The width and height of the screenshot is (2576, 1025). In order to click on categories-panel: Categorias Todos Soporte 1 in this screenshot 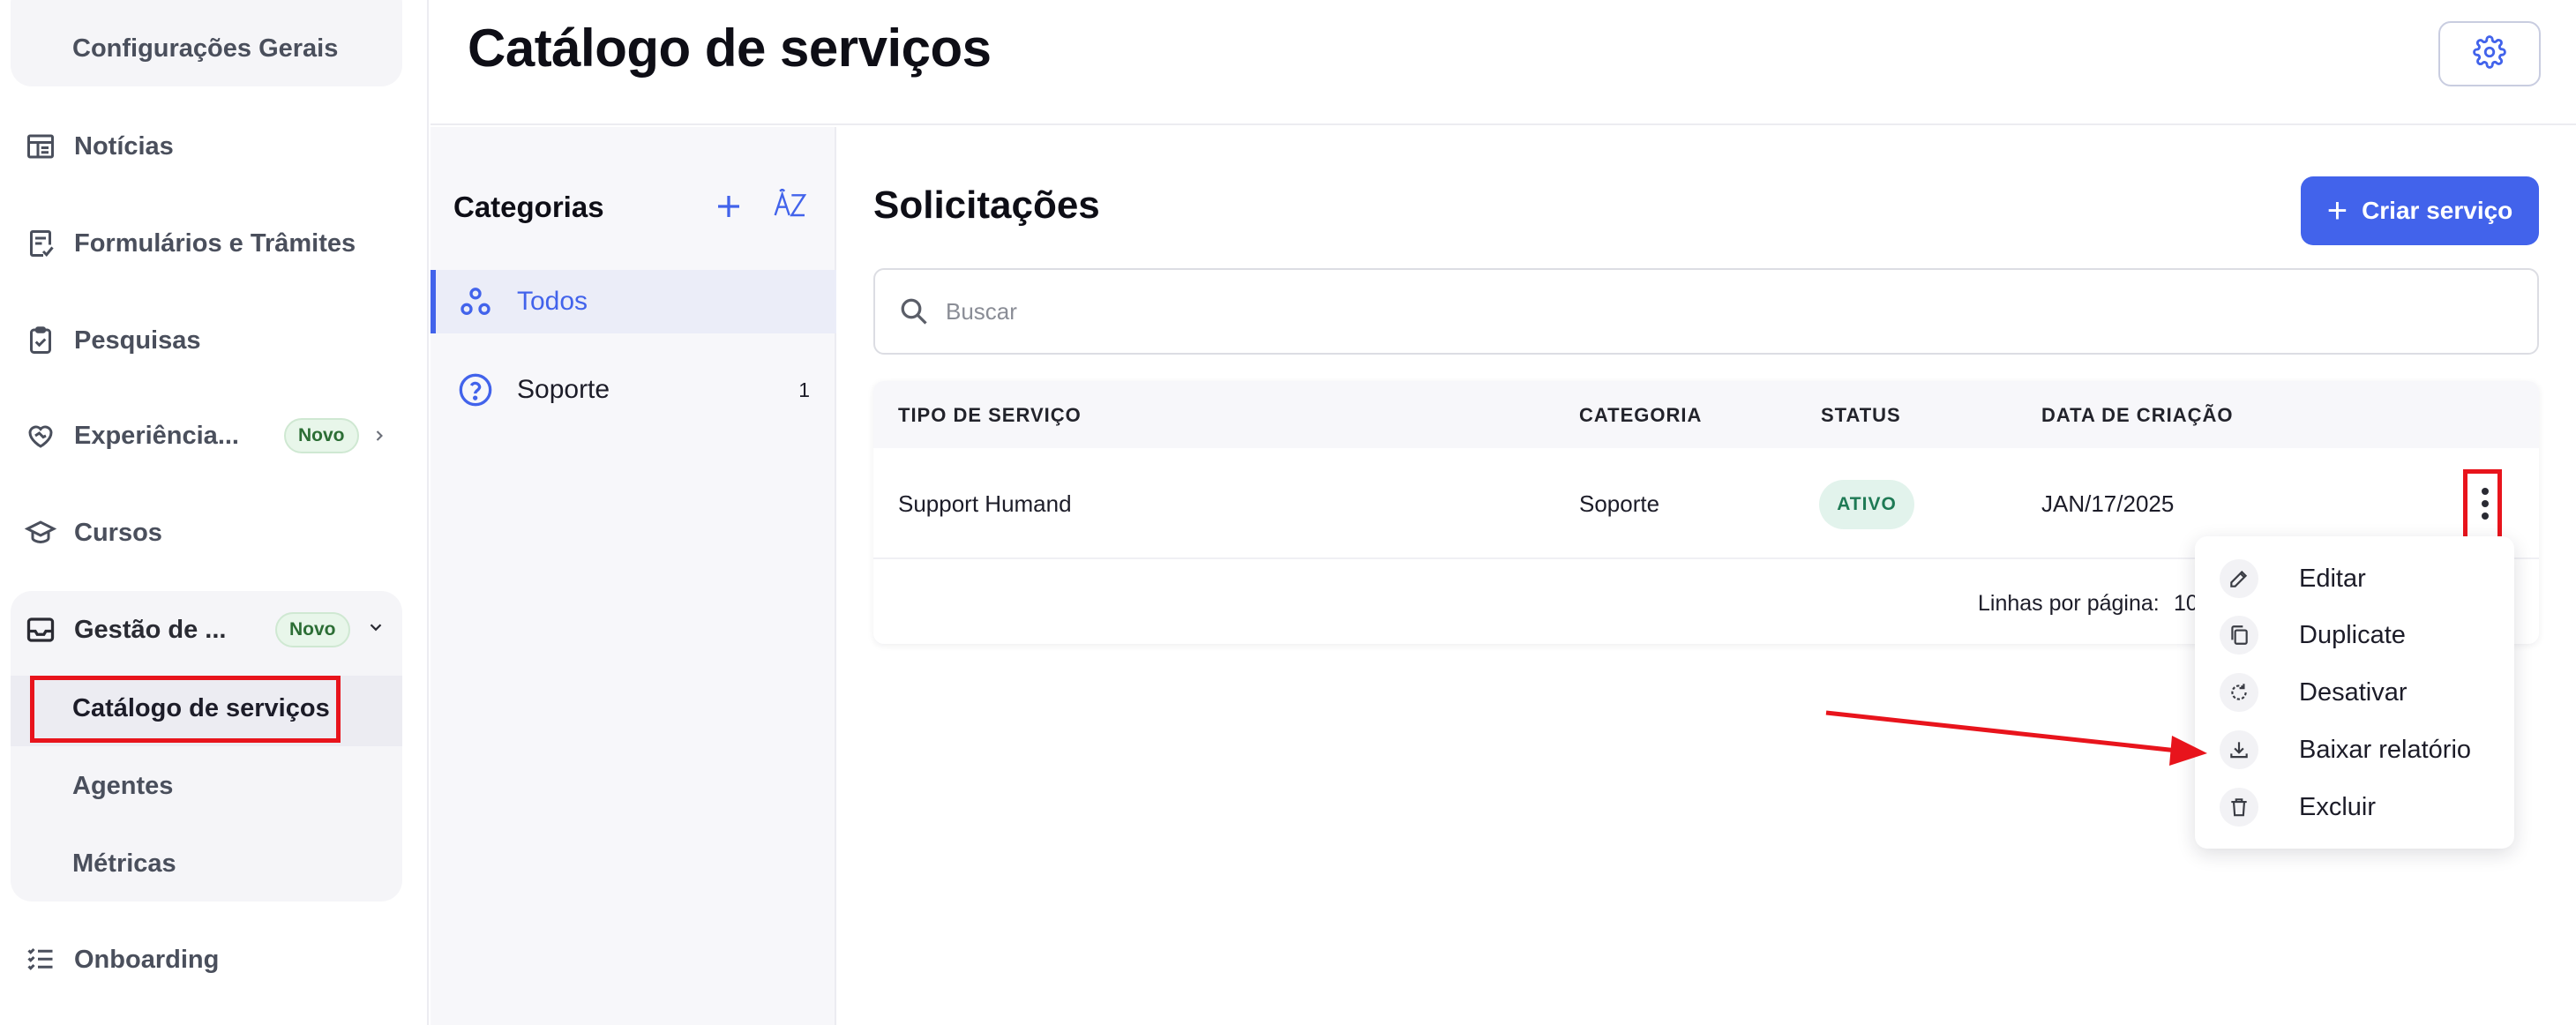, I will do `click(634, 576)`.